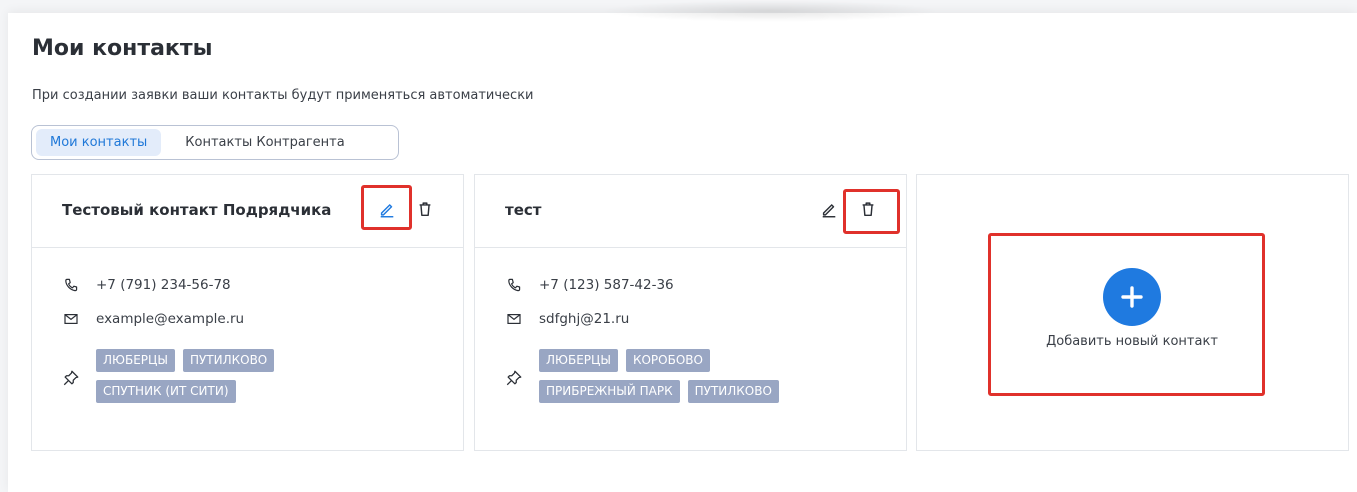  Describe the element at coordinates (166, 391) in the screenshot. I see `location-tag: СПУТНИК (ИТ СИТИ)` at that location.